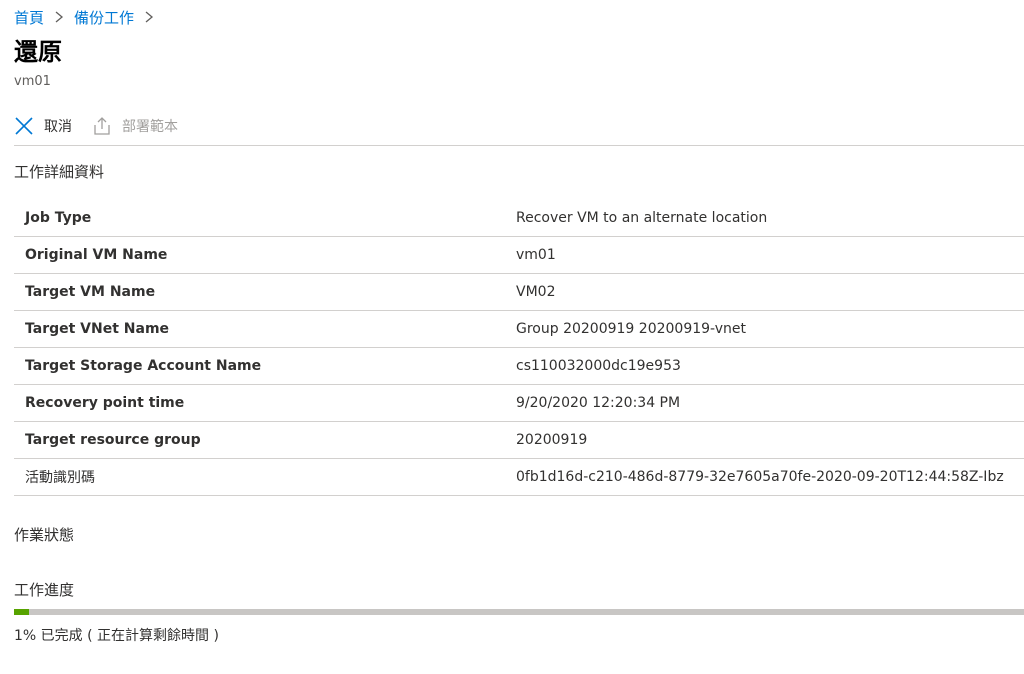 Image resolution: width=1024 pixels, height=674 pixels. Describe the element at coordinates (44, 590) in the screenshot. I see `job-progress-heading: 工作進度` at that location.